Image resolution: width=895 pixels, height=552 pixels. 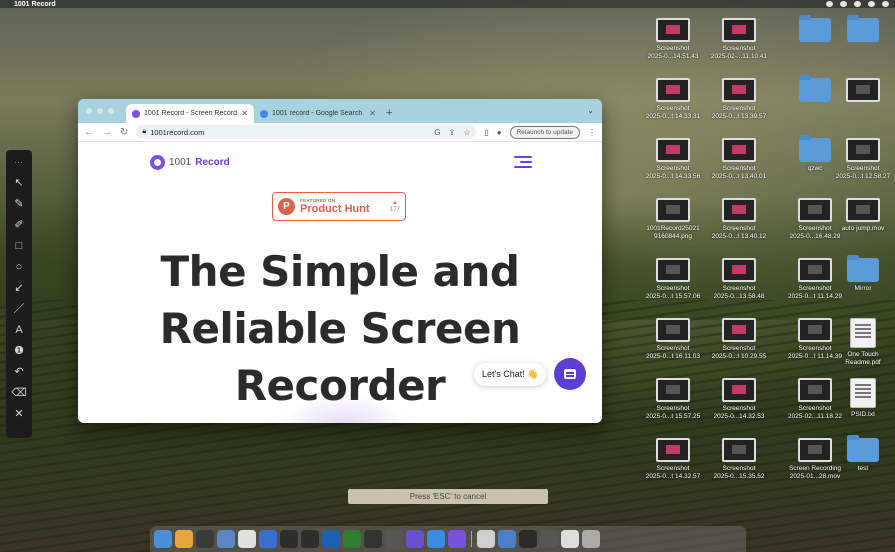 I want to click on zoom-window-button, so click(x=111, y=111).